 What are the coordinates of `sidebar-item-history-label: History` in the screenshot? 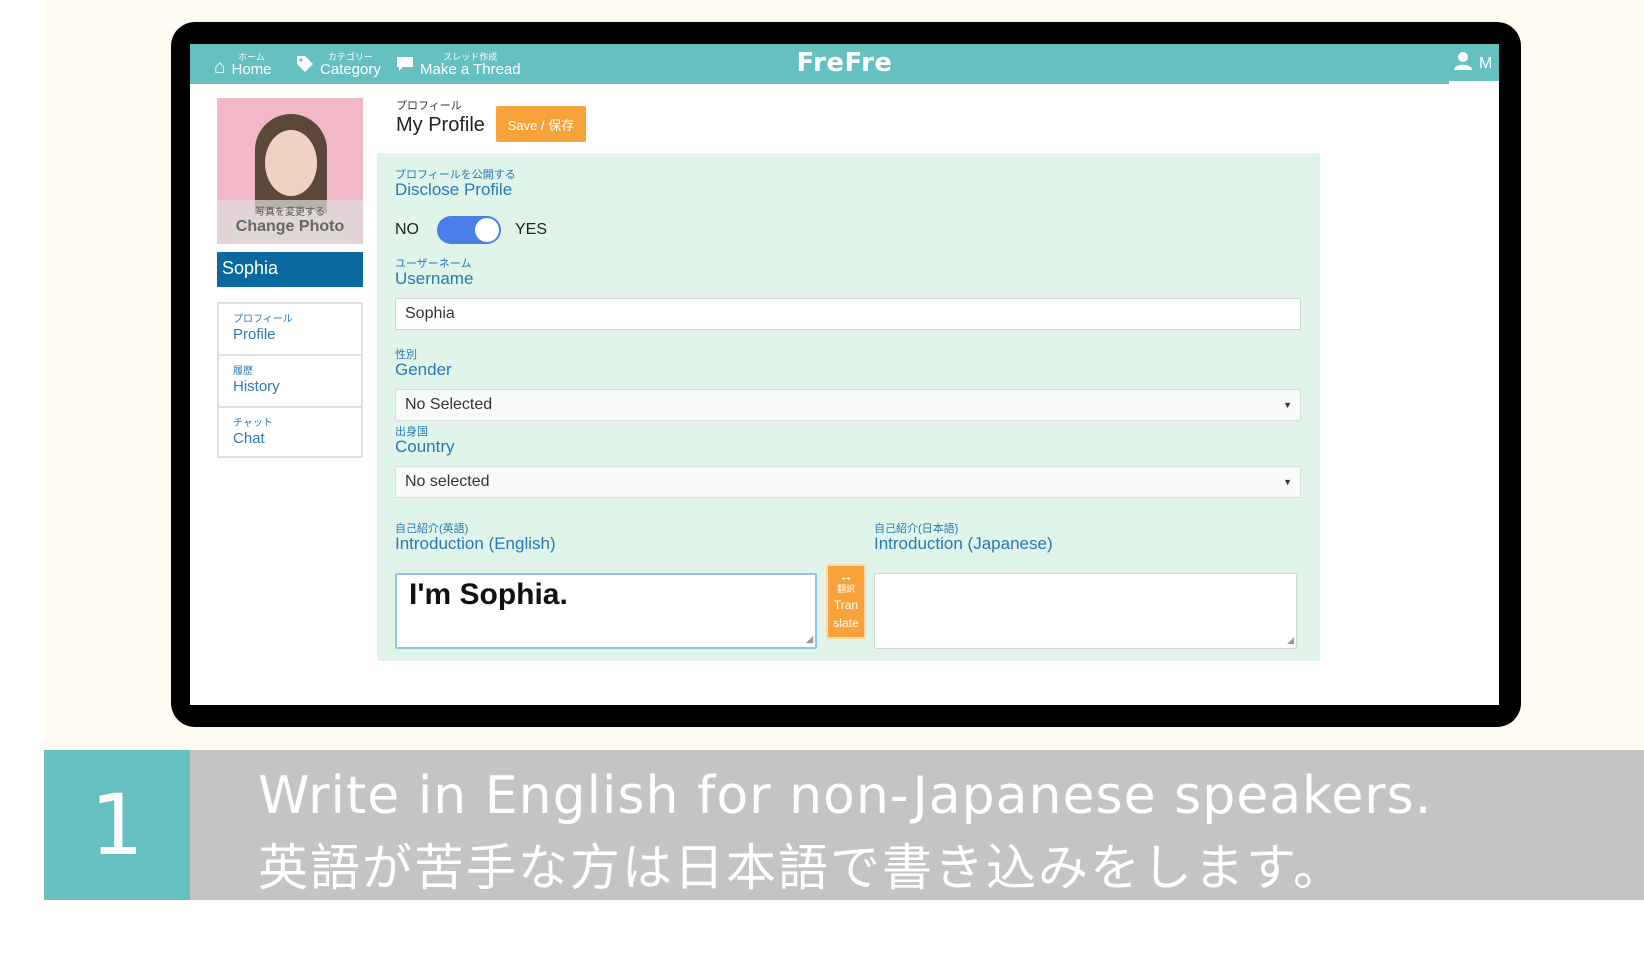 It's located at (256, 386).